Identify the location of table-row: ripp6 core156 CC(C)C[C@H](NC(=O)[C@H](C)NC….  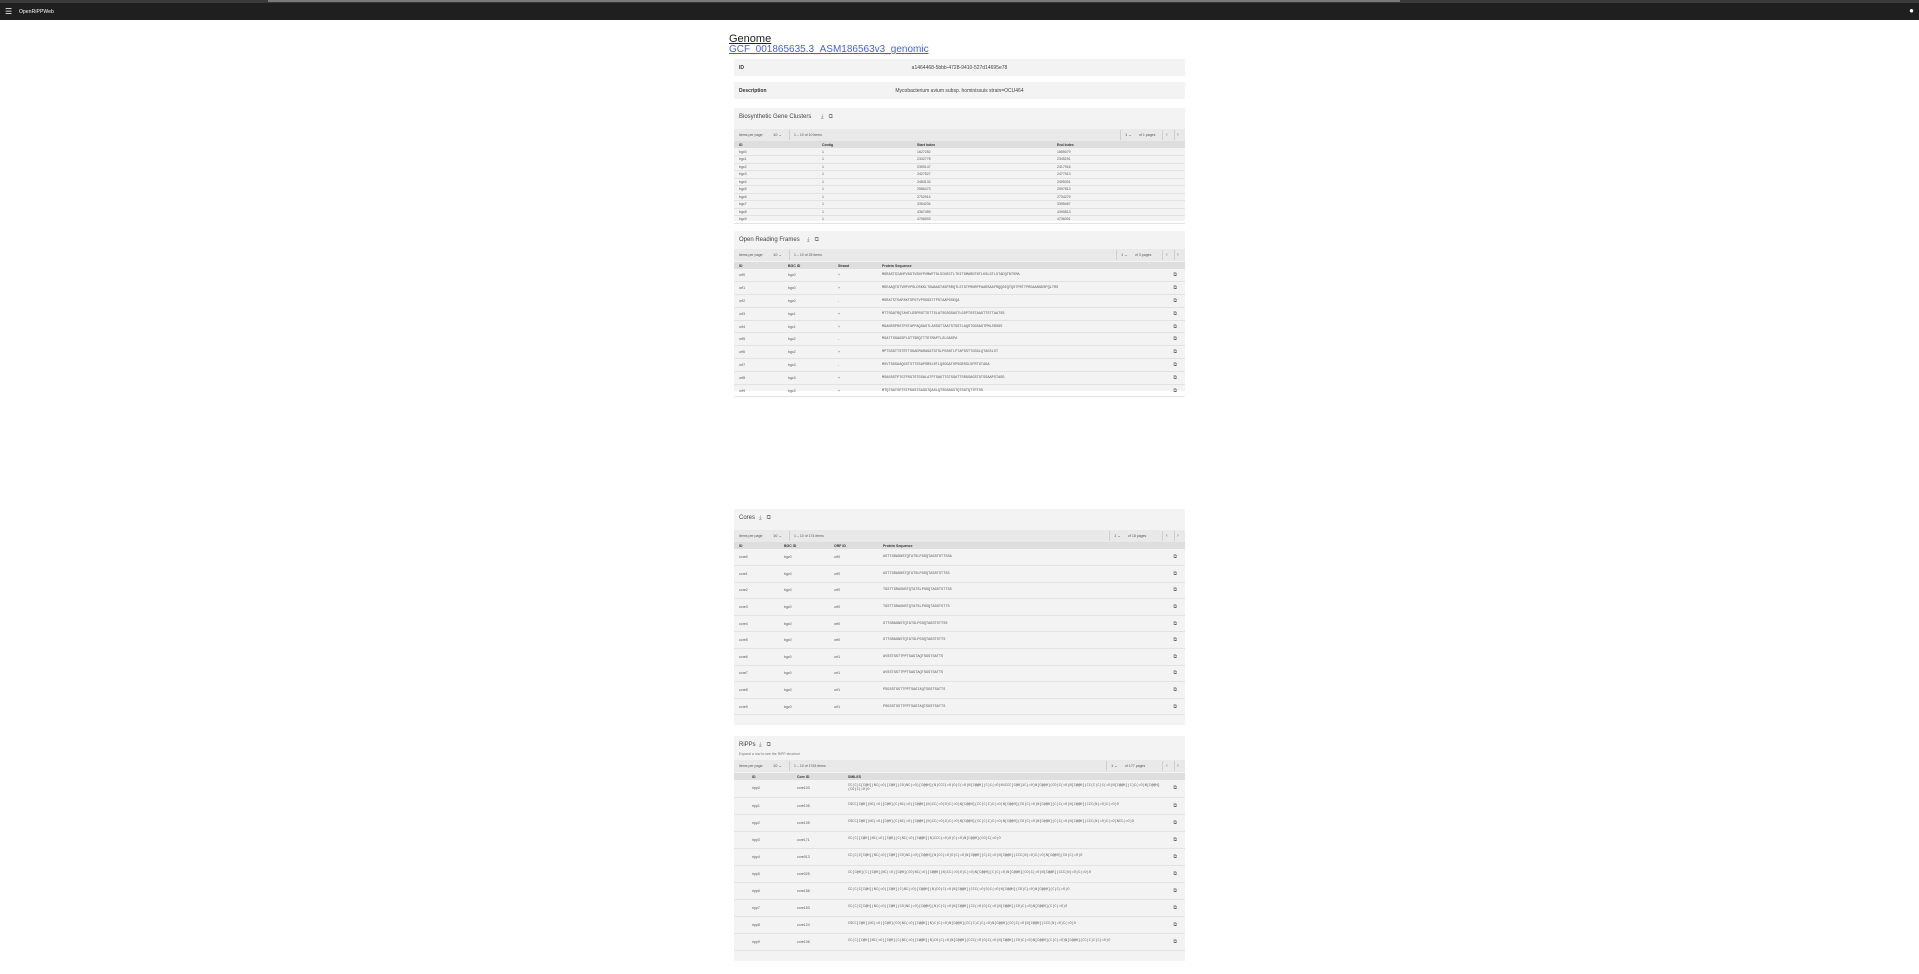
(959, 891).